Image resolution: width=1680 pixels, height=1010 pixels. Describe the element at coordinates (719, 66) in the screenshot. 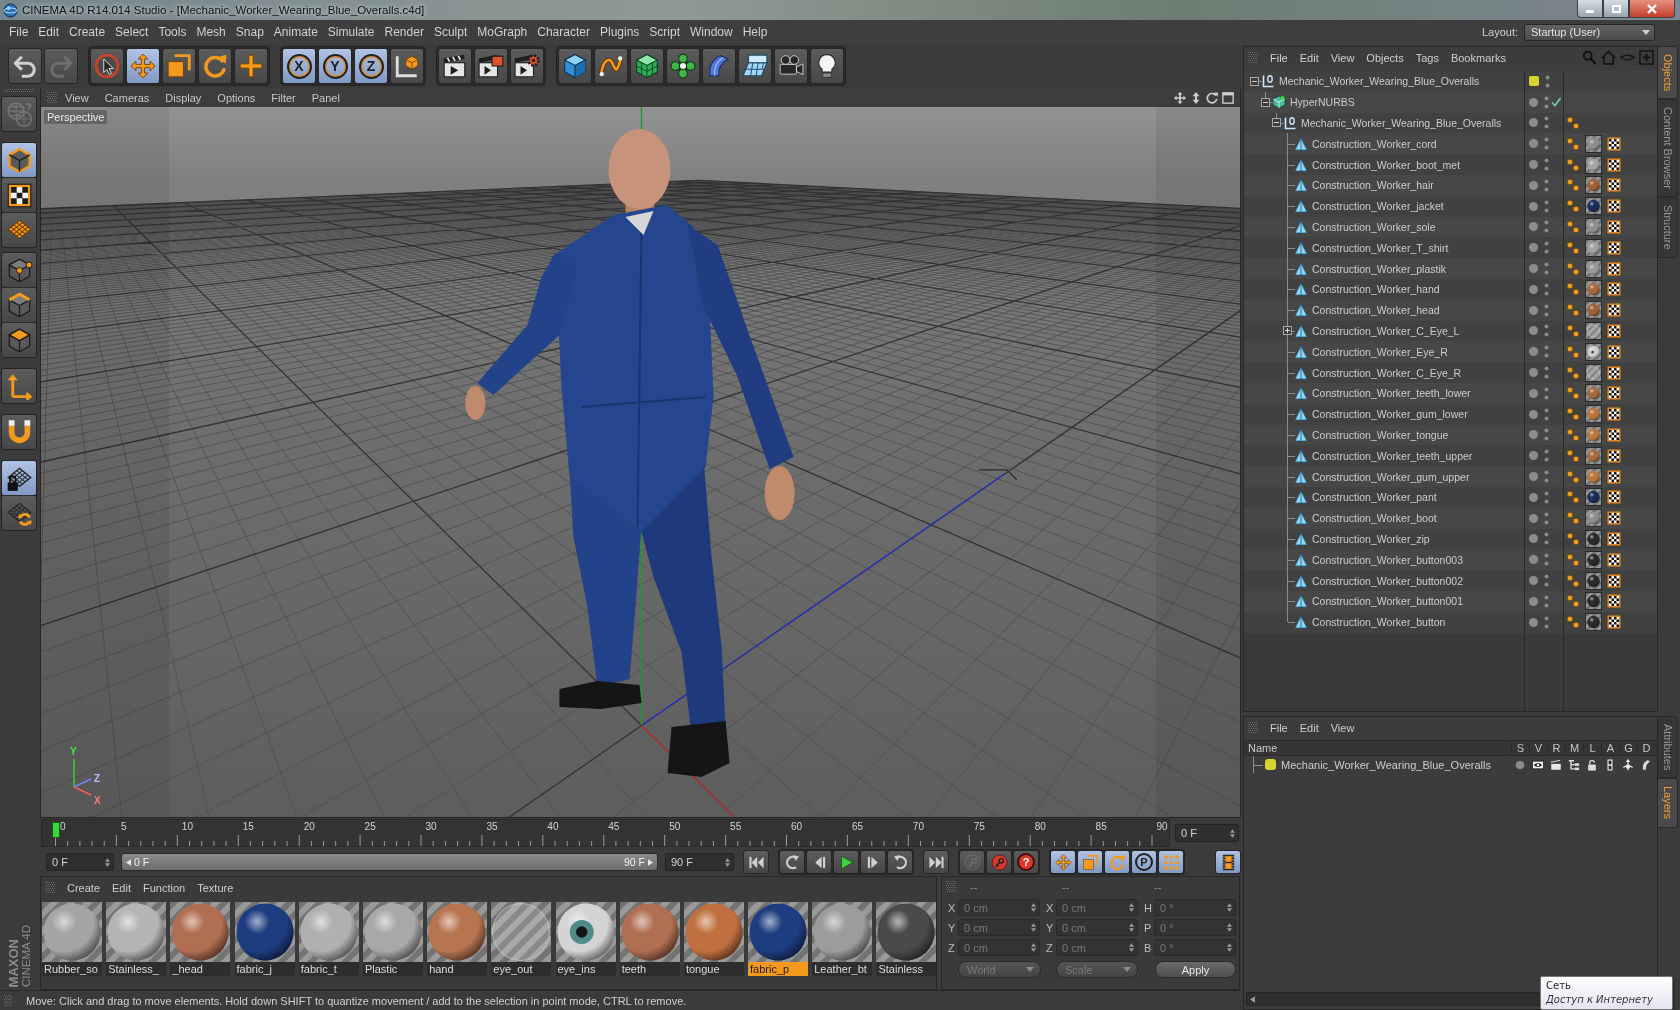

I see `deformer-button` at that location.